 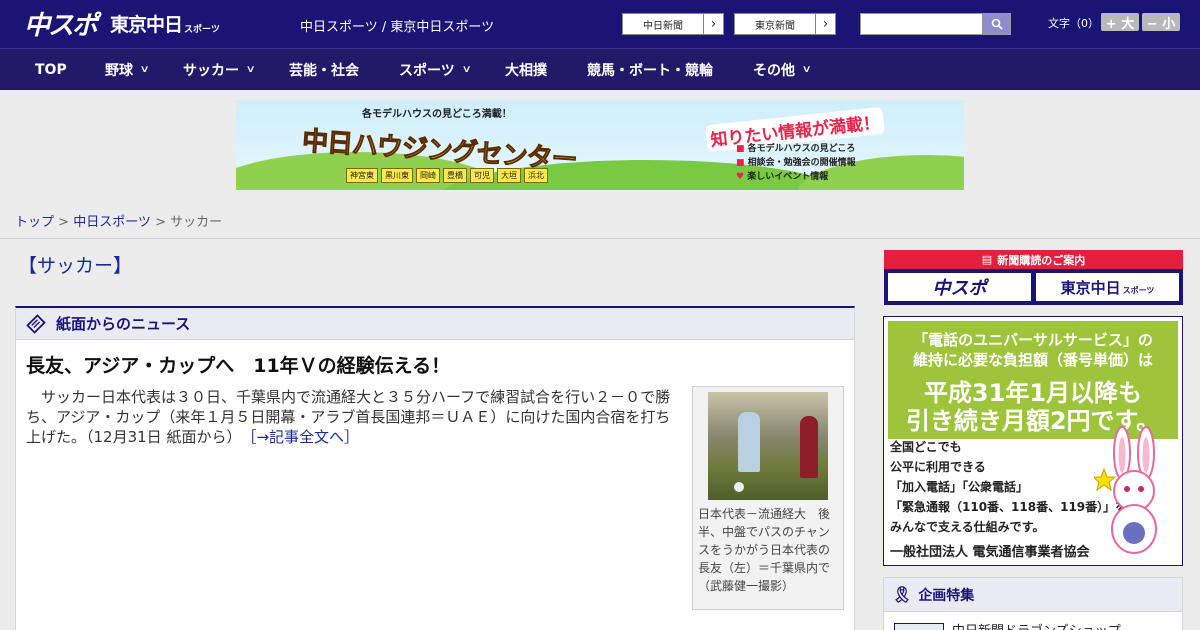 What do you see at coordinates (304, 437) in the screenshot?
I see `read-more-link: ［→記事全文へ］` at bounding box center [304, 437].